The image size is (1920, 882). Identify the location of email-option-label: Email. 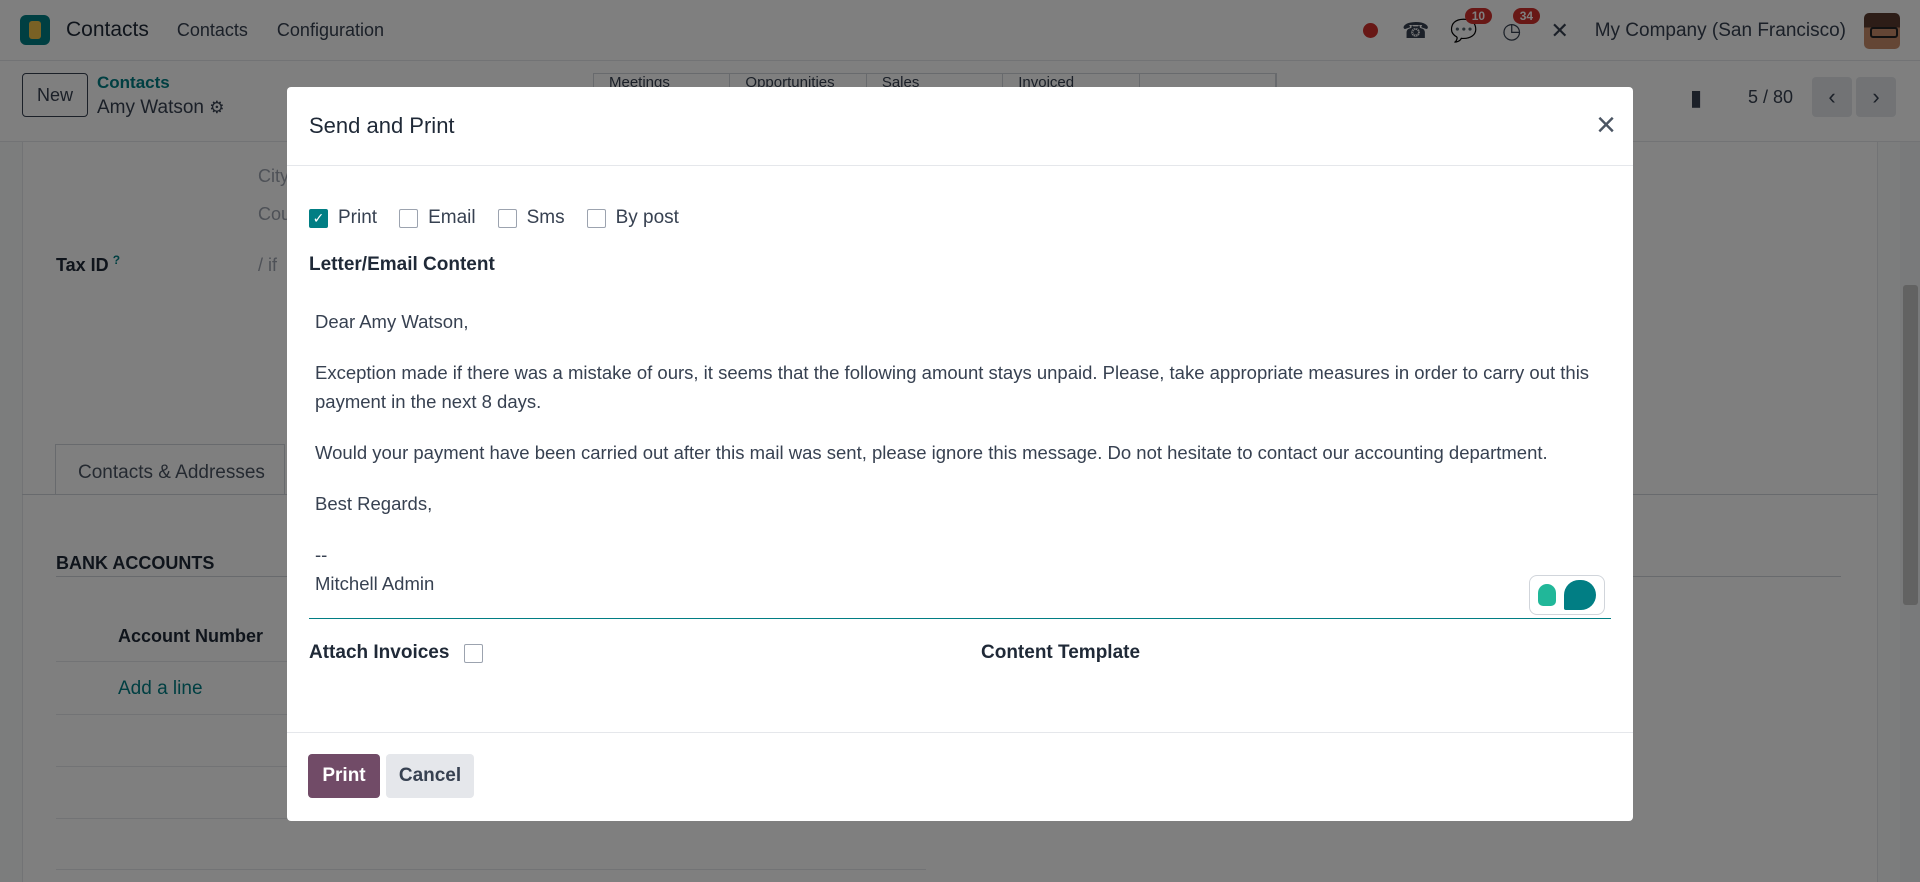
(452, 218).